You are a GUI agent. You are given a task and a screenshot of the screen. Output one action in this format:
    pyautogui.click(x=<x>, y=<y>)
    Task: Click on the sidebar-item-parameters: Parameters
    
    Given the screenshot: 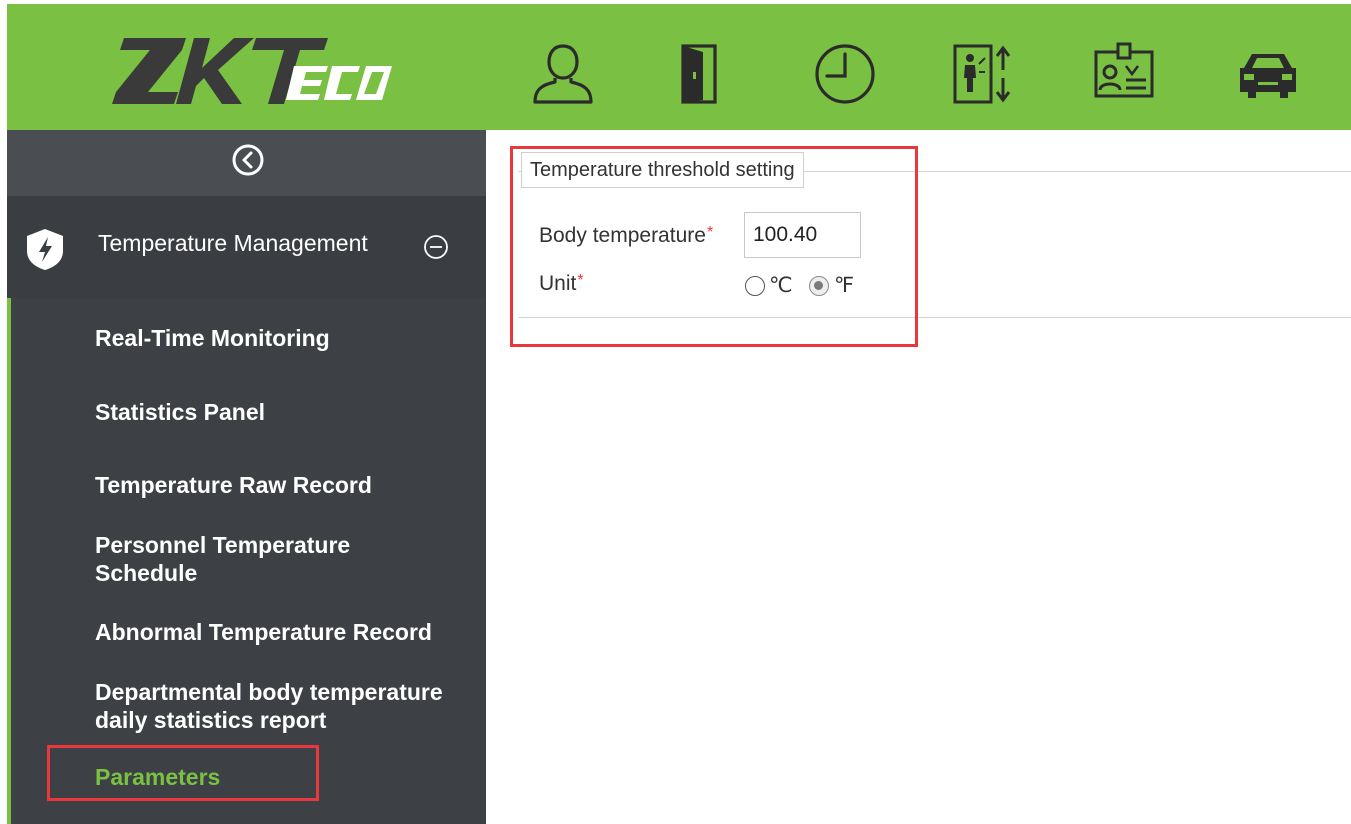 What is the action you would take?
    pyautogui.click(x=290, y=777)
    